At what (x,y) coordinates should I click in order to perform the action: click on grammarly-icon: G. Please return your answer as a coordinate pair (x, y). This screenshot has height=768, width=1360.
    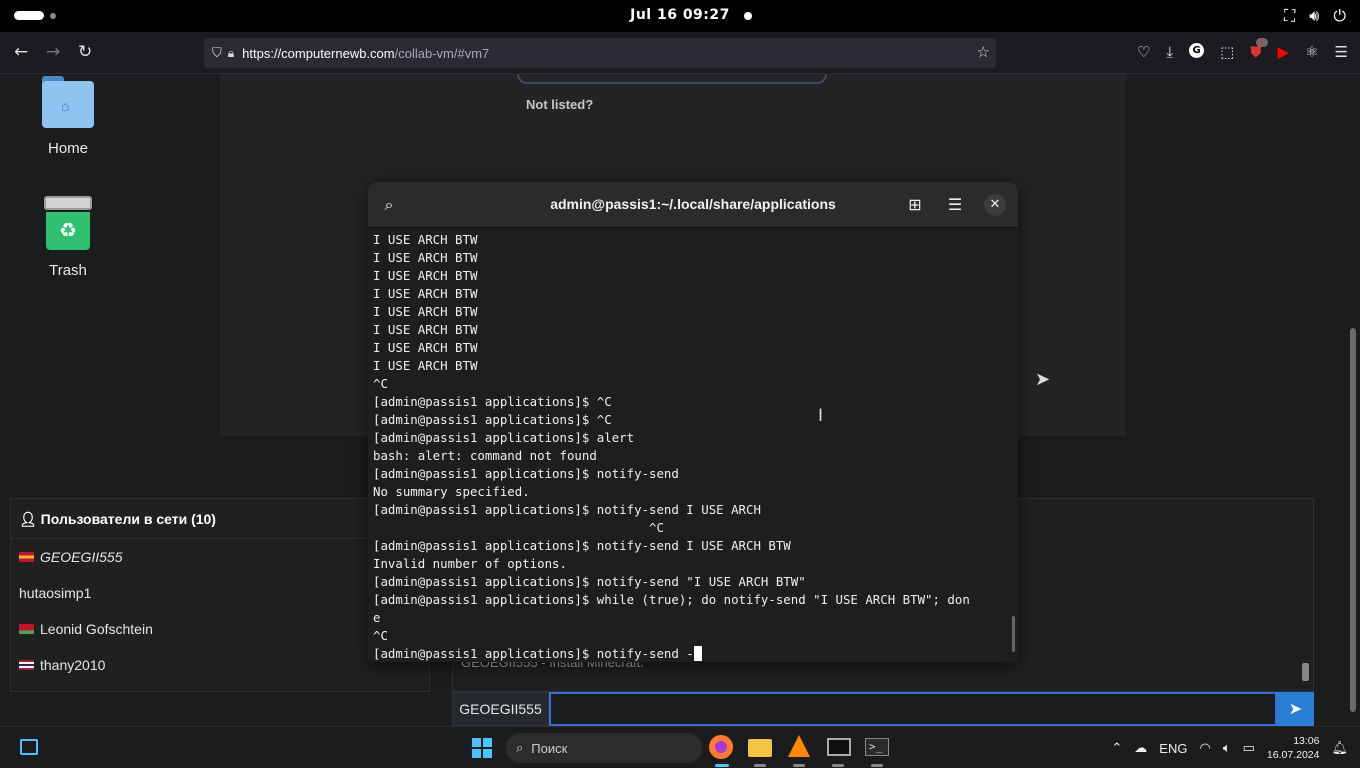
    Looking at the image, I should click on (1197, 50).